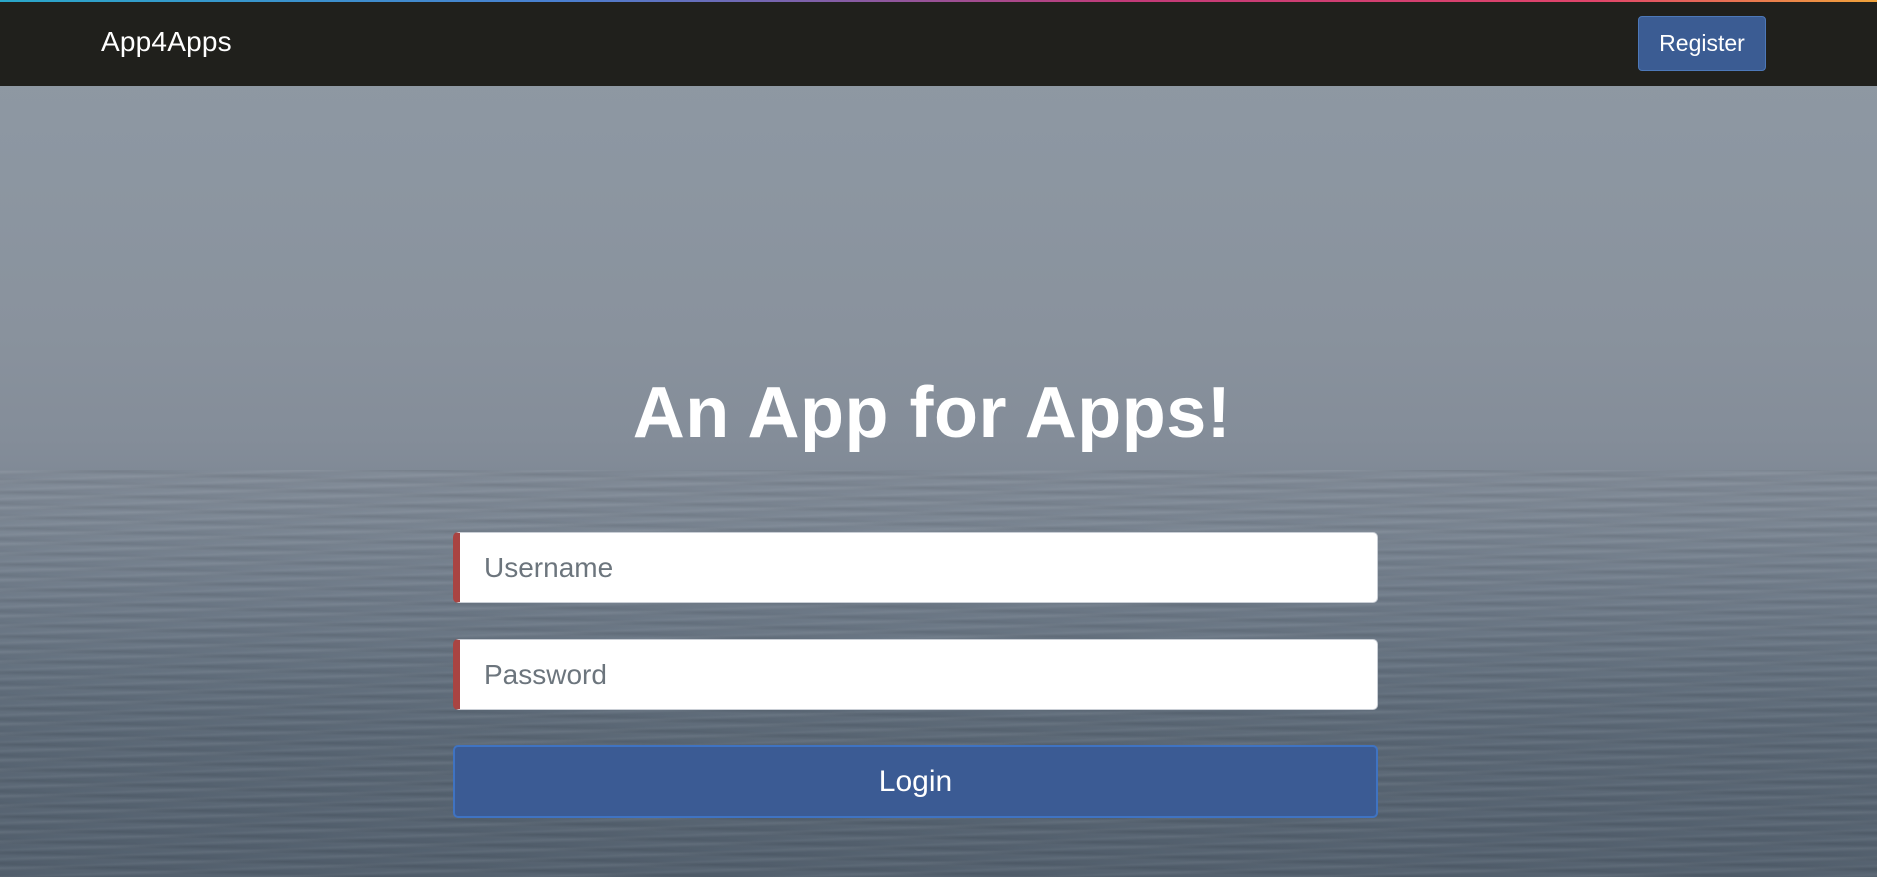 This screenshot has height=877, width=1877. What do you see at coordinates (1702, 43) in the screenshot?
I see `register-button: Register` at bounding box center [1702, 43].